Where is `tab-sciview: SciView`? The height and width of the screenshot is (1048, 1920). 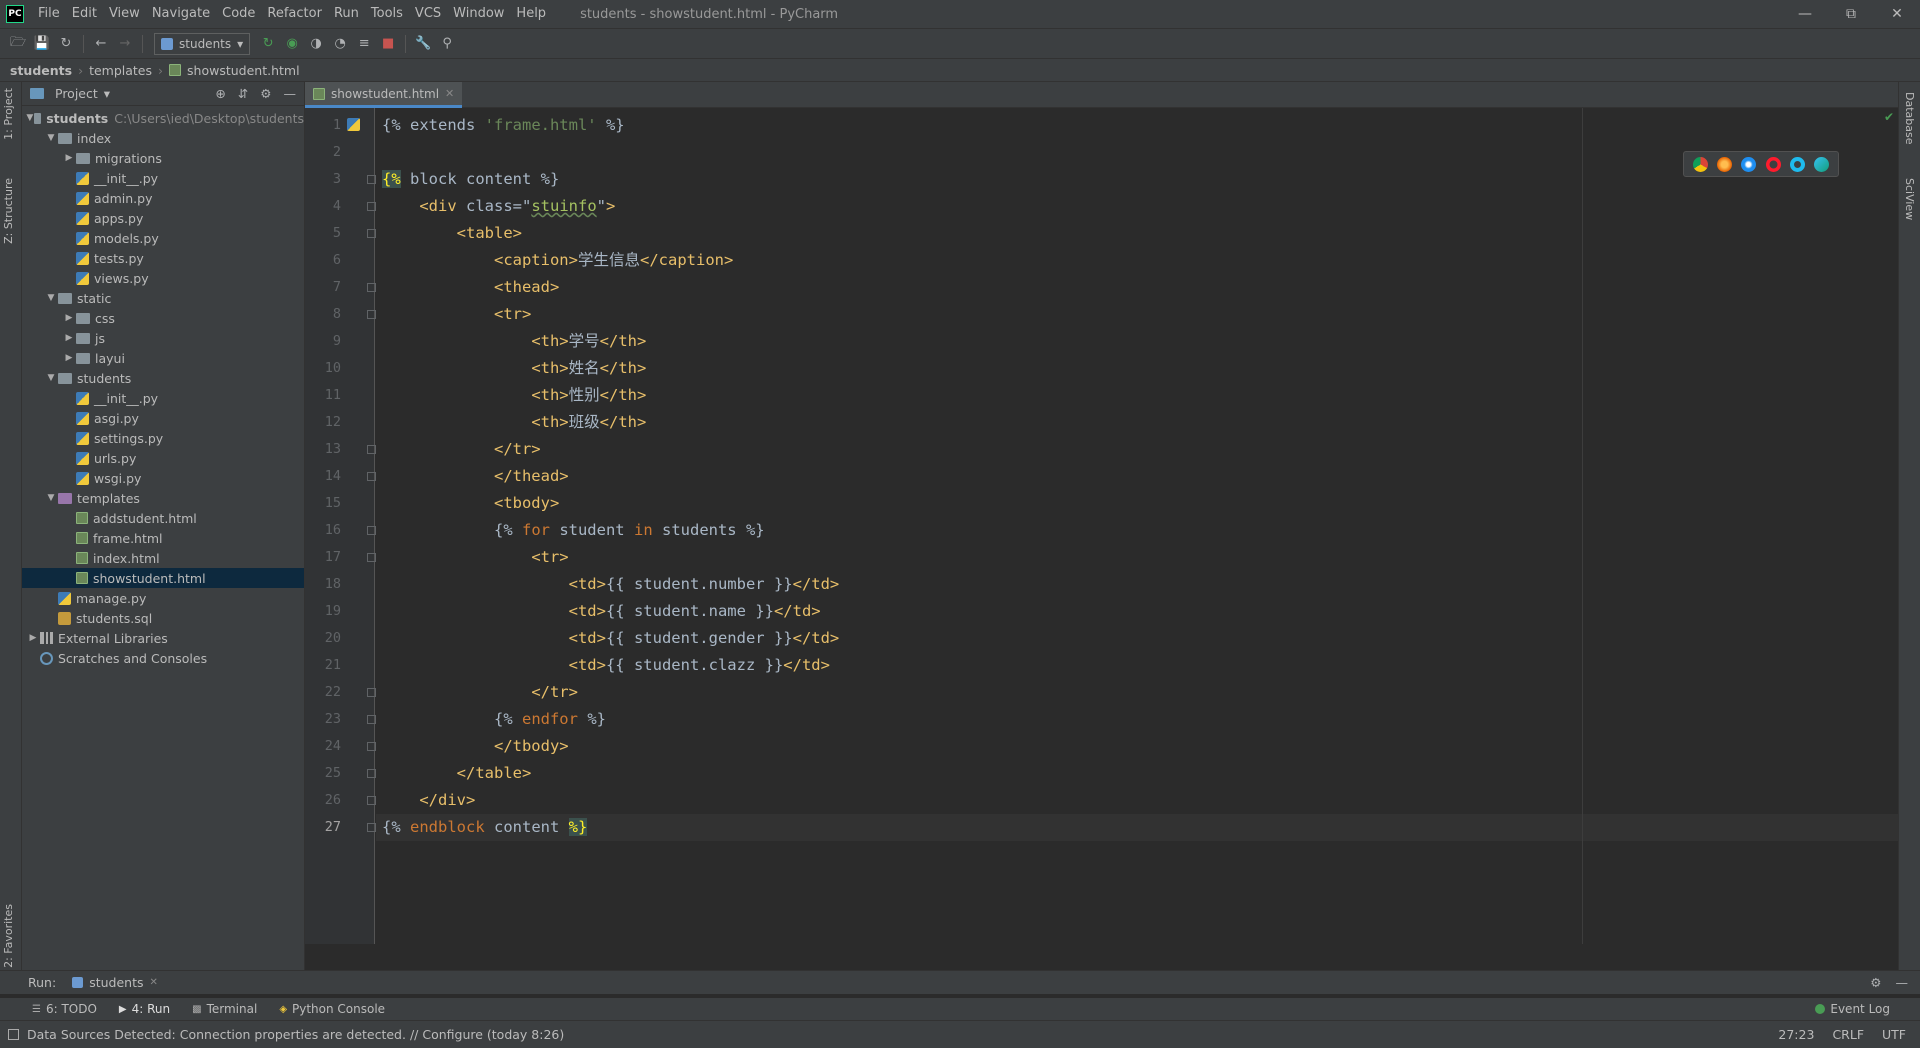 tab-sciview: SciView is located at coordinates (1909, 199).